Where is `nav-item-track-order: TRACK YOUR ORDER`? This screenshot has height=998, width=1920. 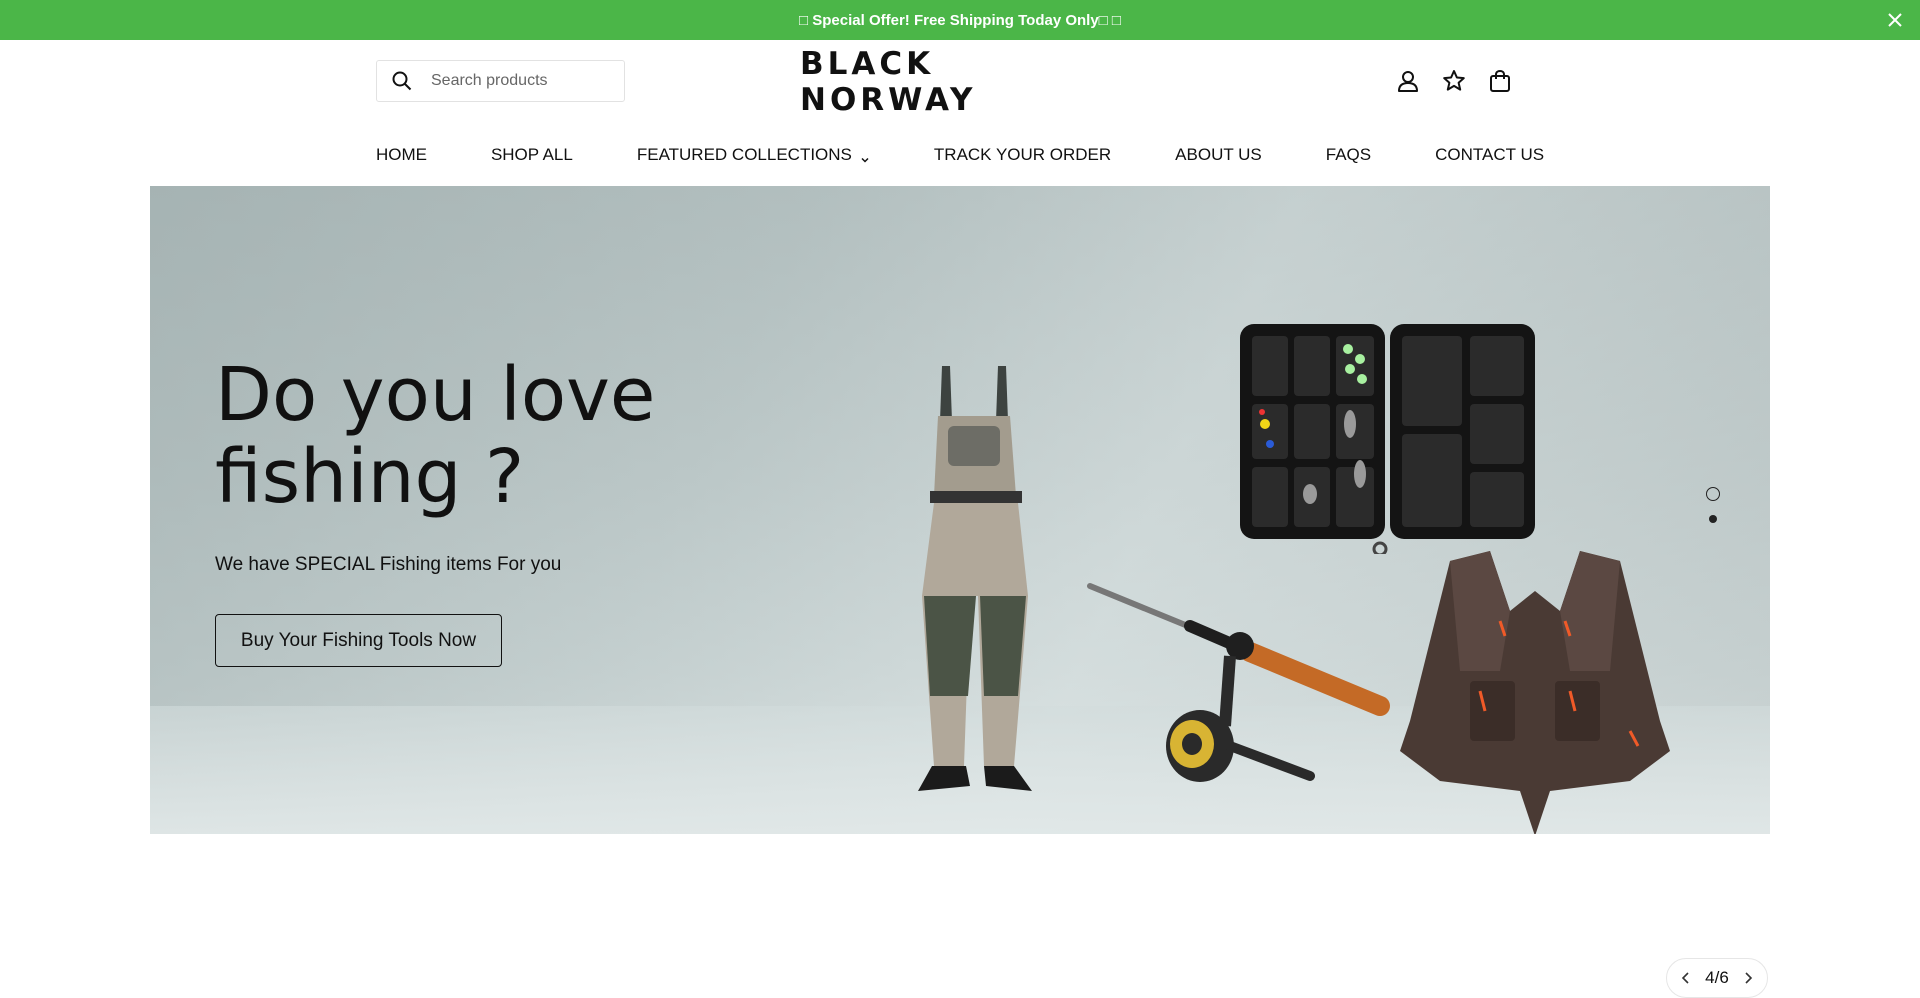
nav-item-track-order: TRACK YOUR ORDER is located at coordinates (1022, 155).